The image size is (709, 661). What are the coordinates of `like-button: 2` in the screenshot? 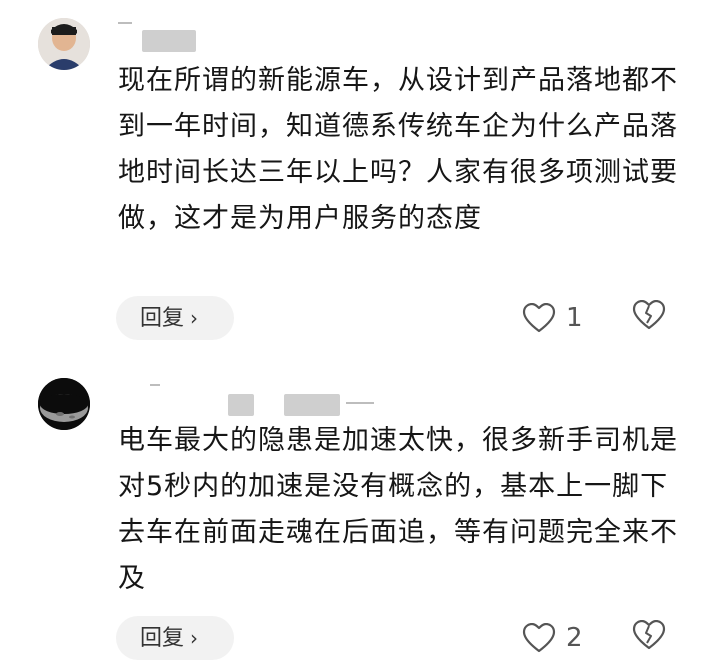 It's located at (557, 638).